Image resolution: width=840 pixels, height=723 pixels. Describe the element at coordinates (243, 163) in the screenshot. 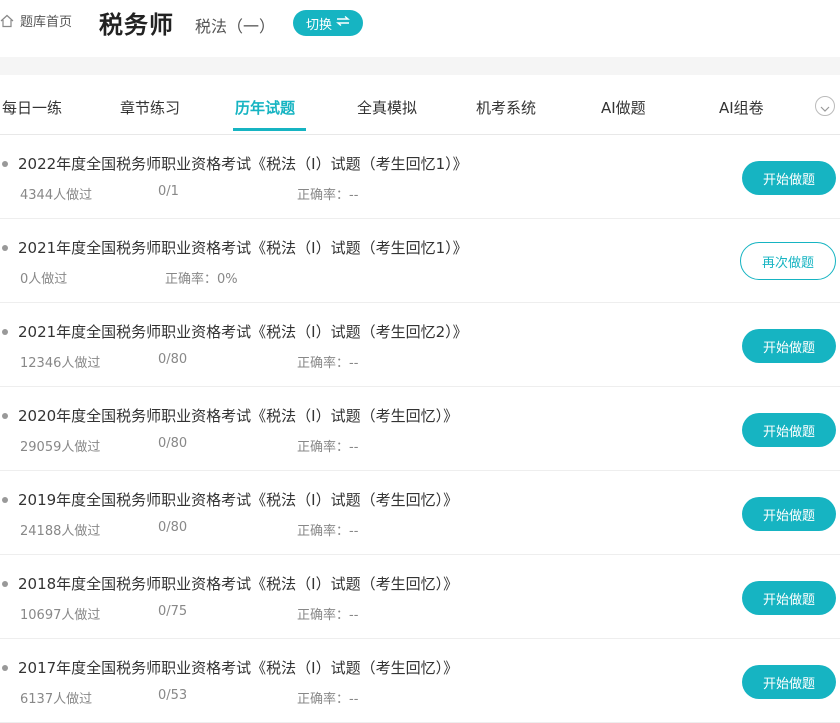

I see `exam-title: 2022年度全国税务师职业资格考试《税法（Ⅰ）试题（考生回忆1）》` at that location.